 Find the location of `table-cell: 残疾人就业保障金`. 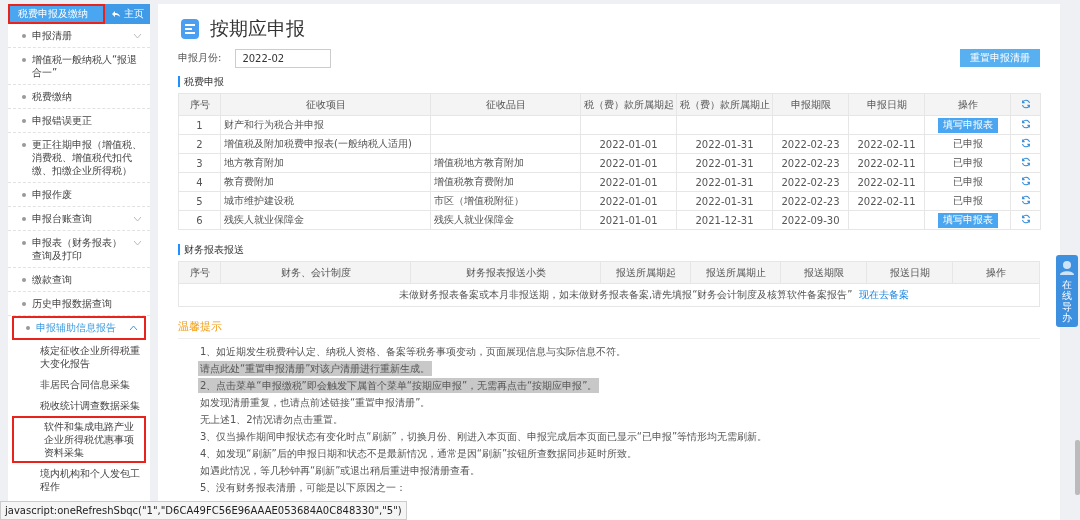

table-cell: 残疾人就业保障金 is located at coordinates (505, 220).